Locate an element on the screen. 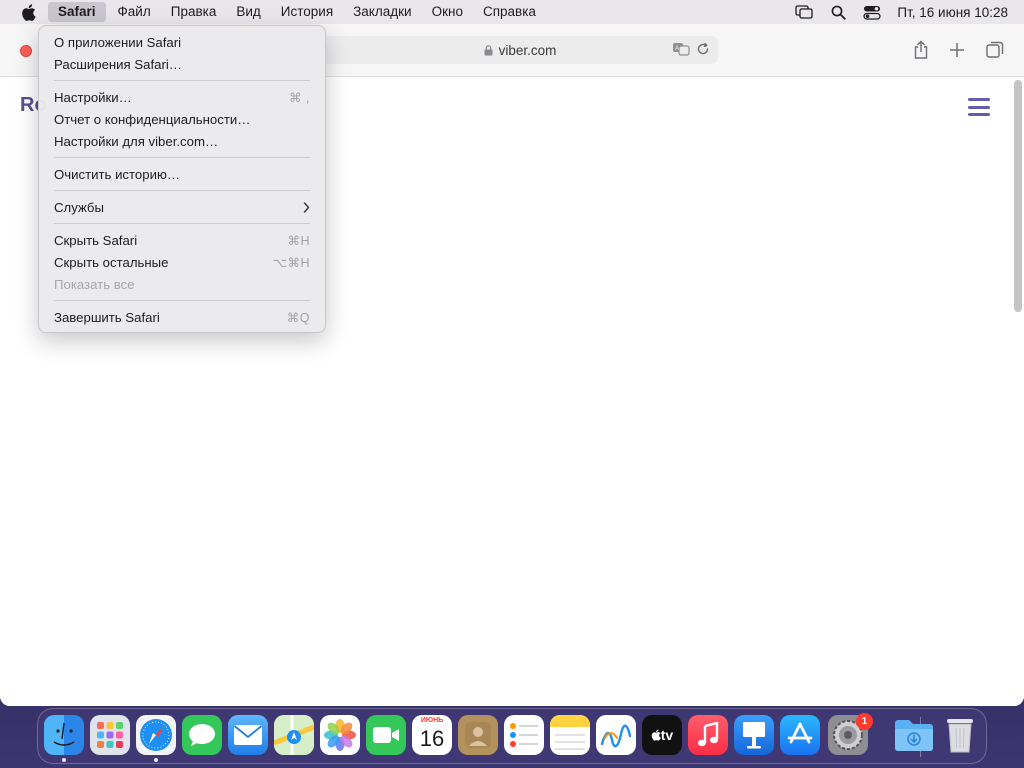  calendar-month-label: ИЮНЬ is located at coordinates (432, 720).